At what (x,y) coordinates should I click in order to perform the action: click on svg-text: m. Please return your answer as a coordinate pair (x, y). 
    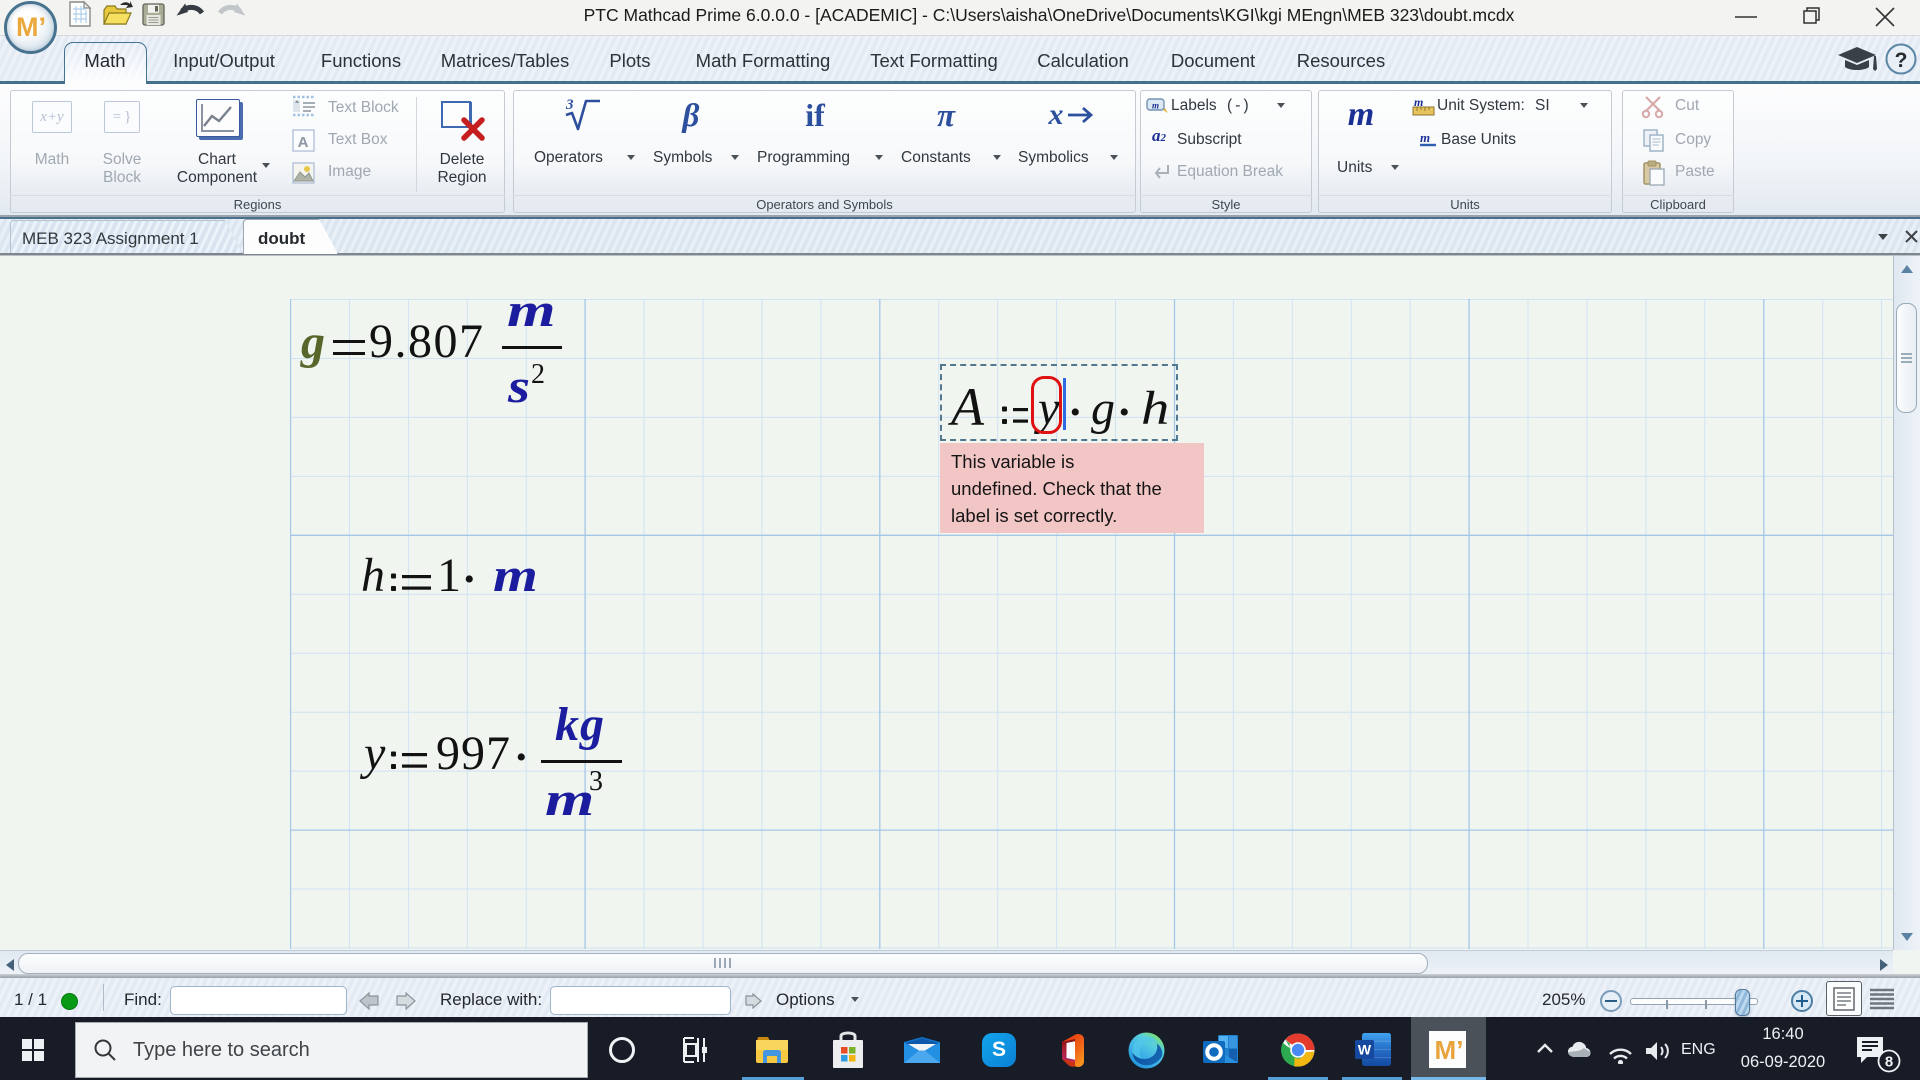
    Looking at the image, I should click on (1425, 137).